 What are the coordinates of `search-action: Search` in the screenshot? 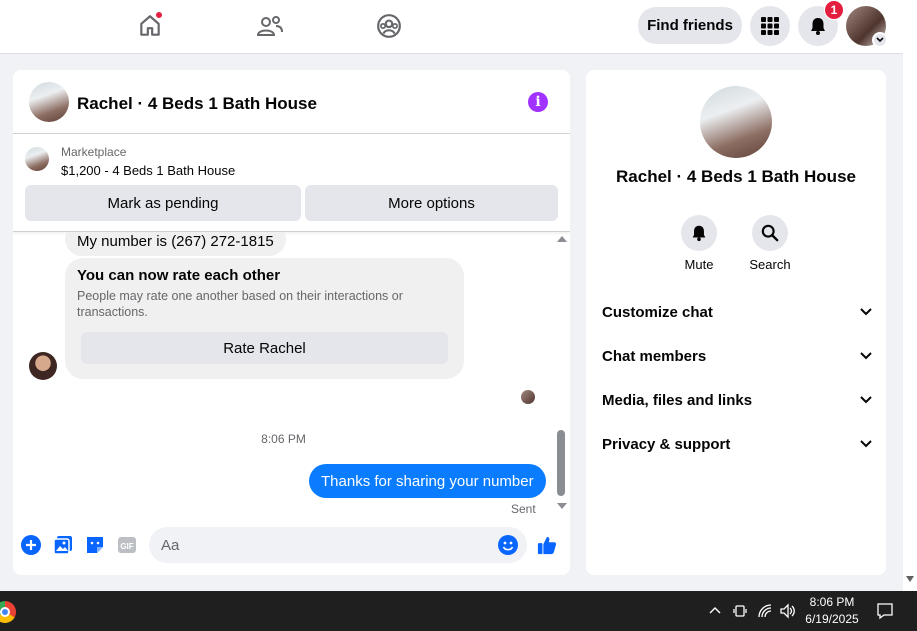 It's located at (770, 243).